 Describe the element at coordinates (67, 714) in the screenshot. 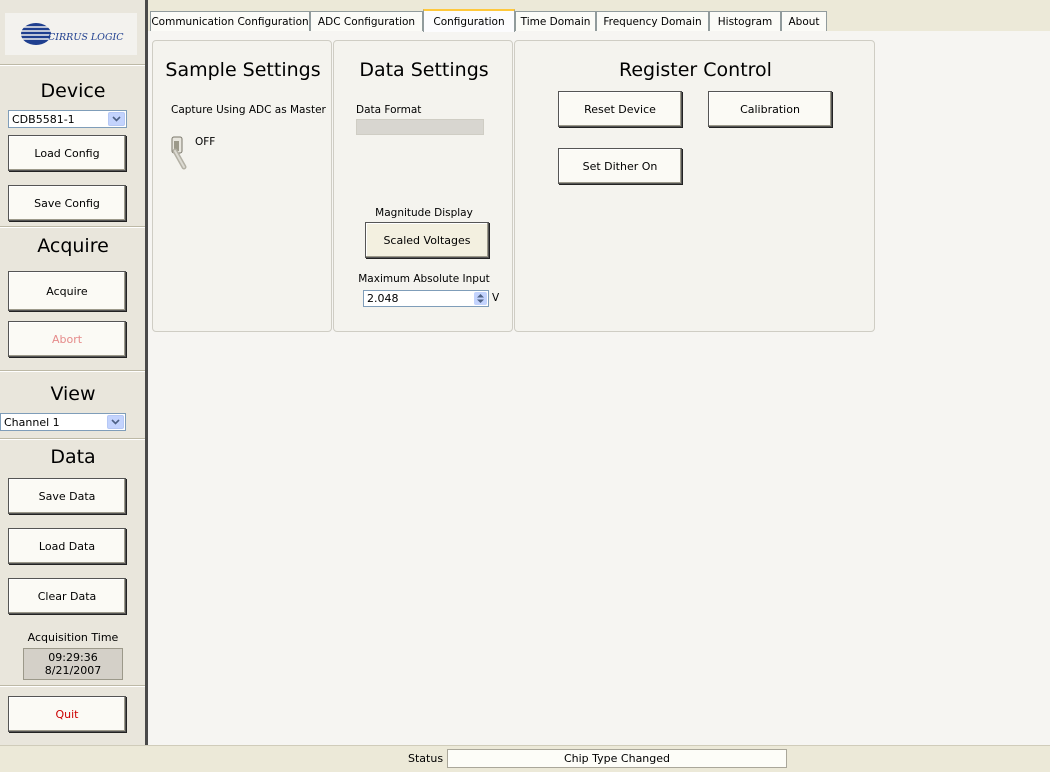

I see `quit-button: Quit` at that location.